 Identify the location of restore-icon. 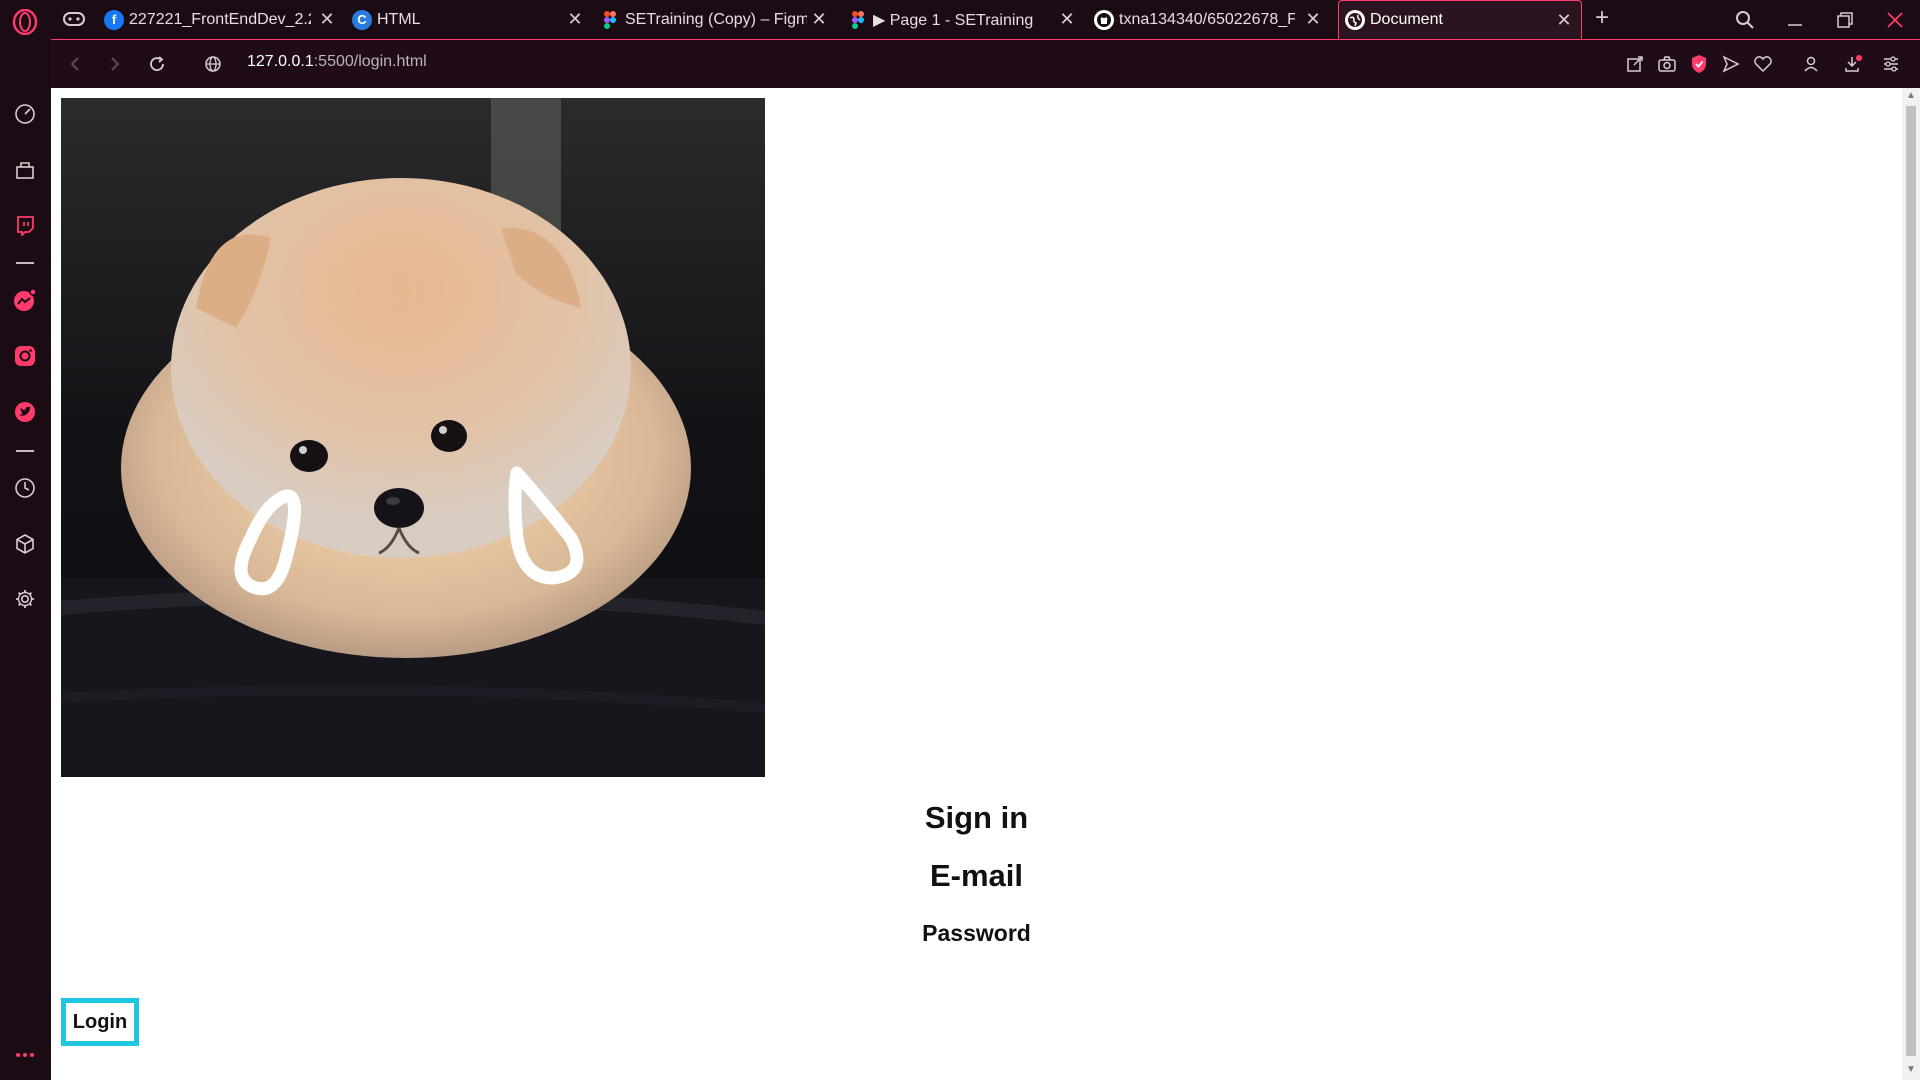
(1845, 20).